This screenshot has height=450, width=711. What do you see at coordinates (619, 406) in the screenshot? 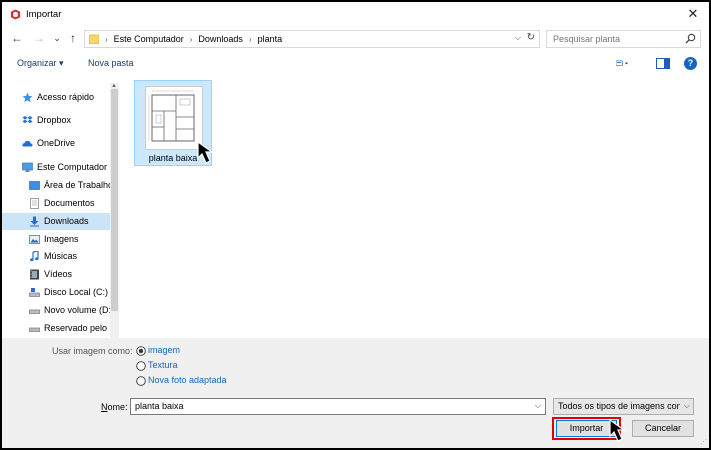
I see `file-type-value: Todos os tipos de imagens compatíveis` at bounding box center [619, 406].